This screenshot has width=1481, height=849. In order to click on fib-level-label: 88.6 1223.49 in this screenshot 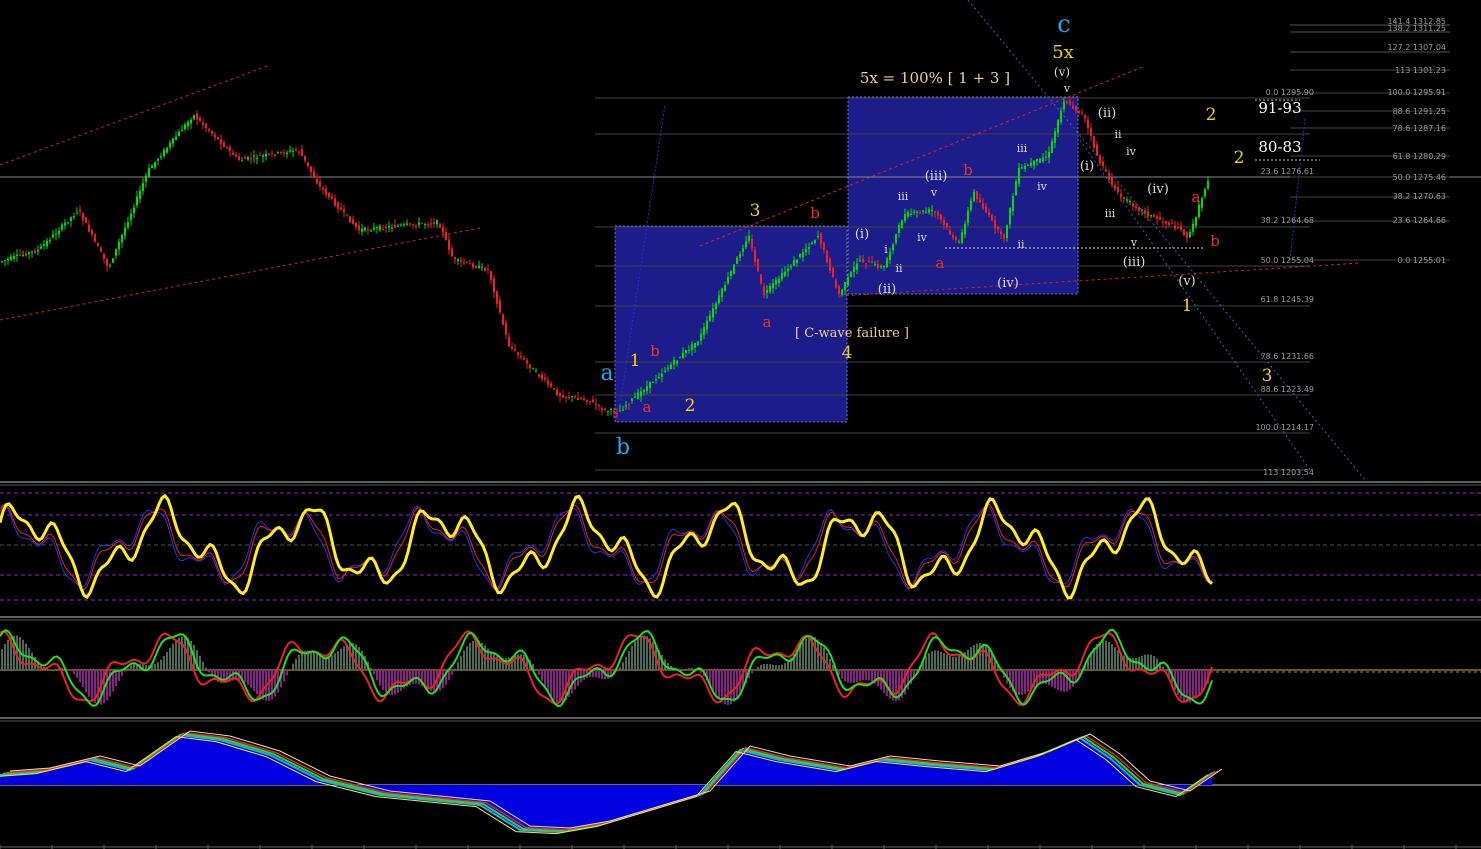, I will do `click(1287, 389)`.